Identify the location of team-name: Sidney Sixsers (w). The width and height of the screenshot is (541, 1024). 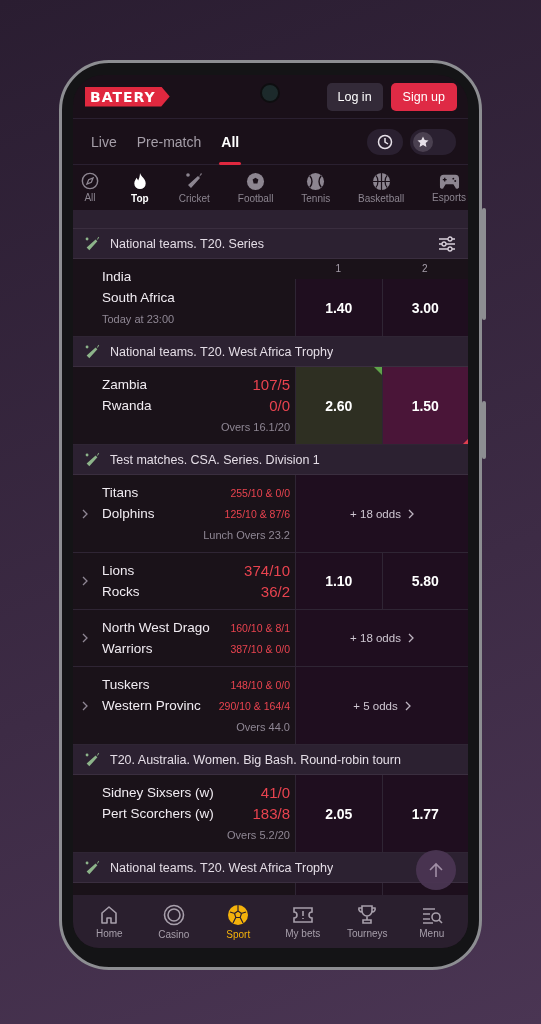
(158, 792).